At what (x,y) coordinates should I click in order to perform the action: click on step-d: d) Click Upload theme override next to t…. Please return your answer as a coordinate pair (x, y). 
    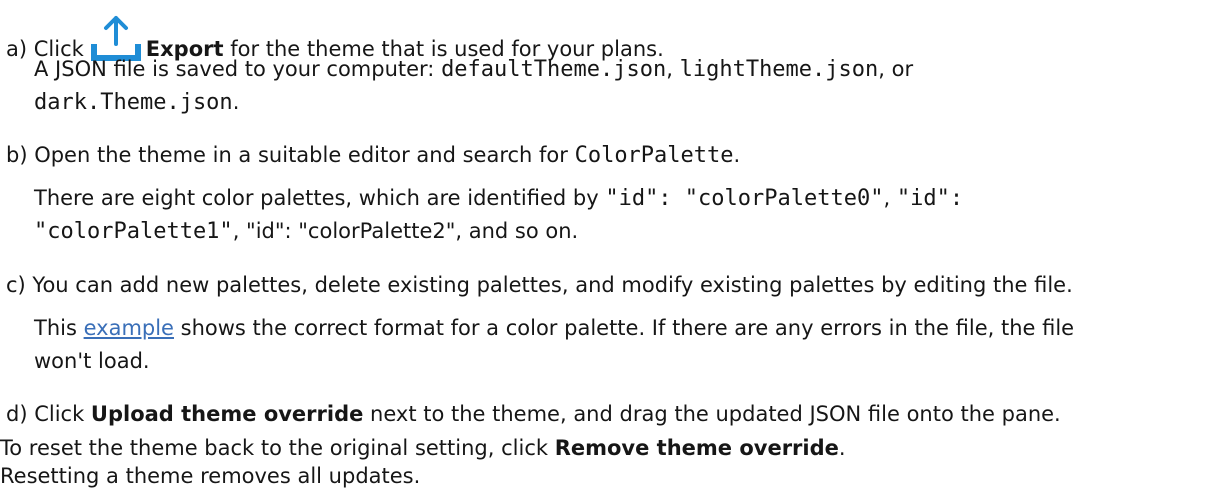
    Looking at the image, I should click on (533, 414).